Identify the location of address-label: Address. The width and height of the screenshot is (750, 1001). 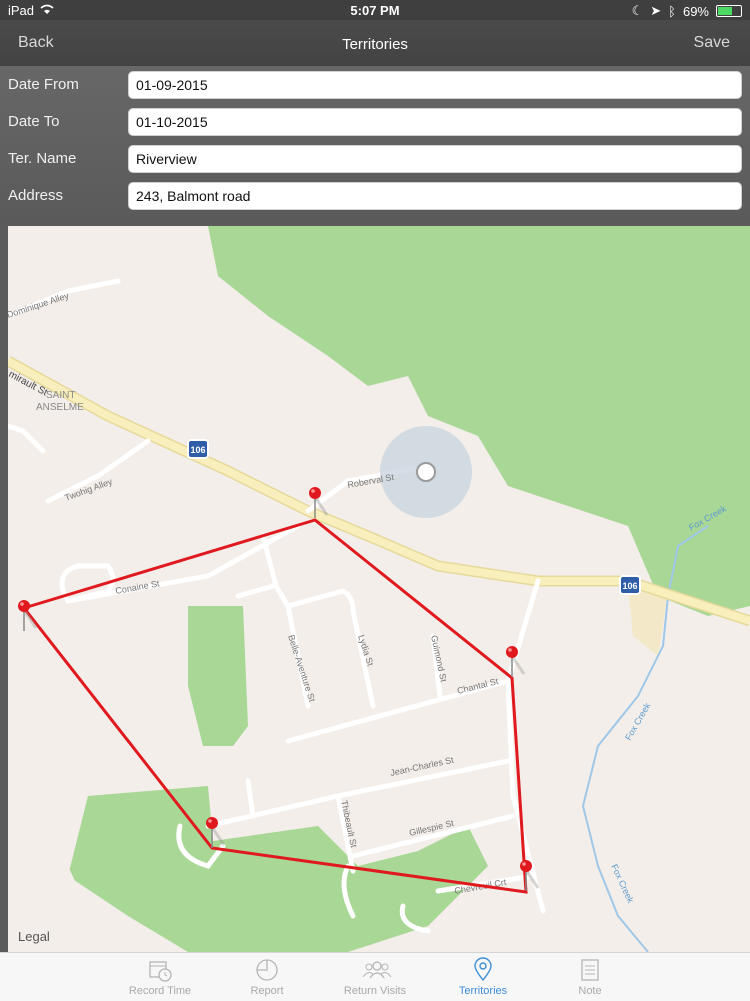
(36, 195).